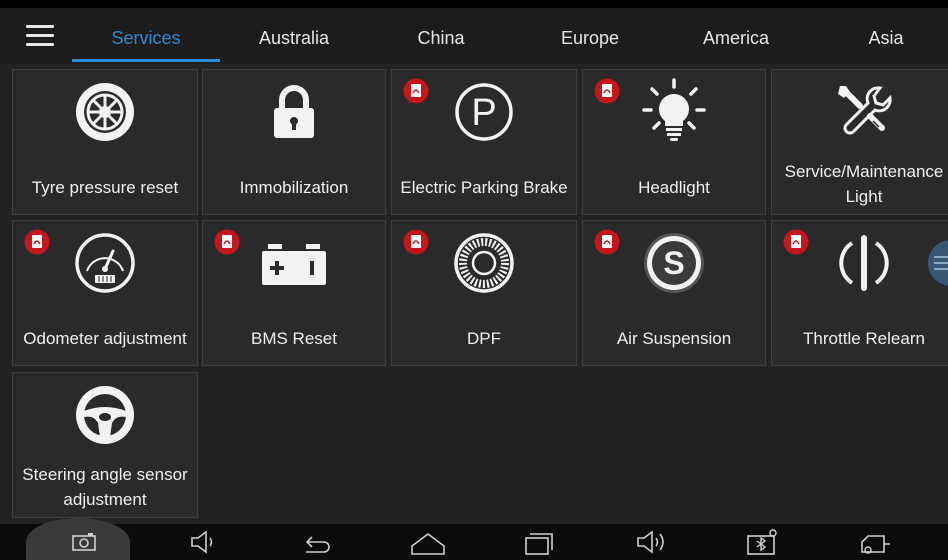  I want to click on function-tyre-pressure-reset: Tyre pressure reset, so click(105, 142).